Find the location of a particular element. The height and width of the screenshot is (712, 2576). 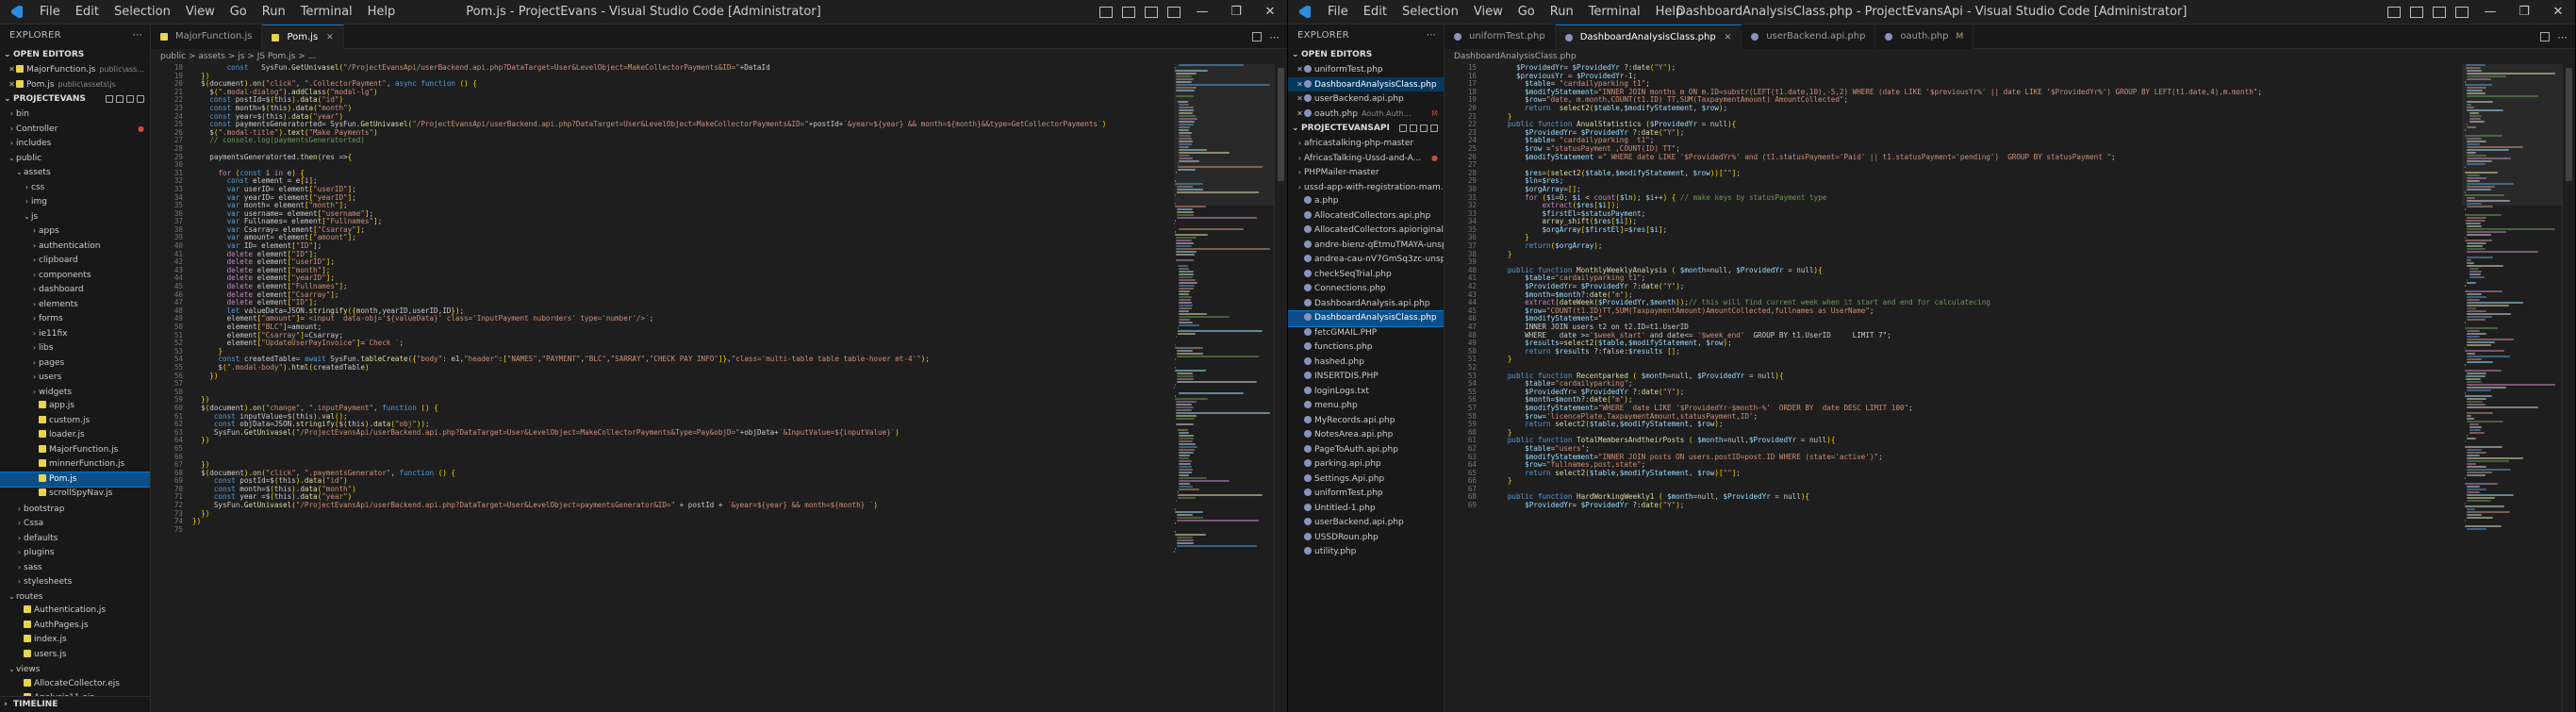

project-section: ⌄ PROJECTEVANS is located at coordinates (75, 99).